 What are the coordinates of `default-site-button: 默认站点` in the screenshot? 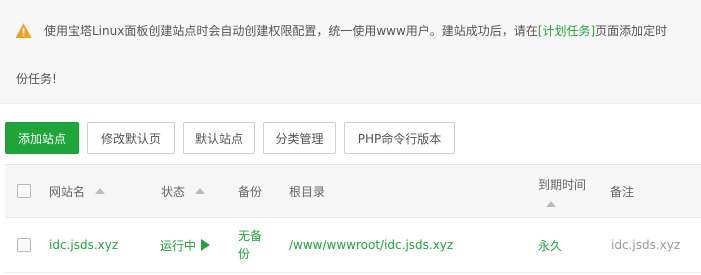 It's located at (219, 138).